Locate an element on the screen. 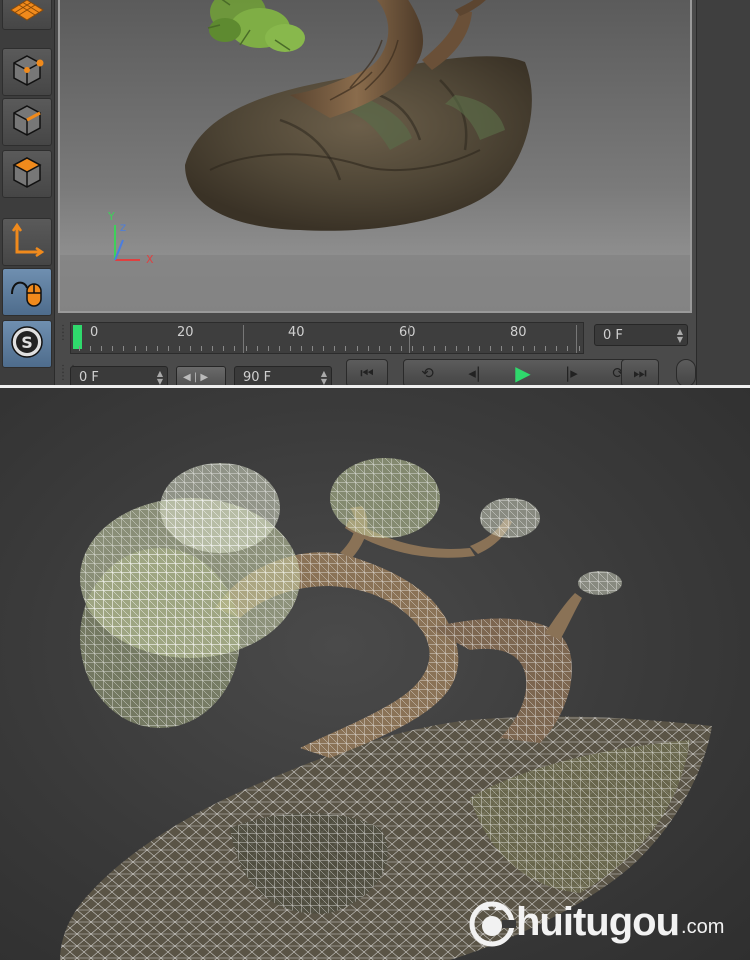 This screenshot has height=960, width=750. points-mode-icon is located at coordinates (27, 72).